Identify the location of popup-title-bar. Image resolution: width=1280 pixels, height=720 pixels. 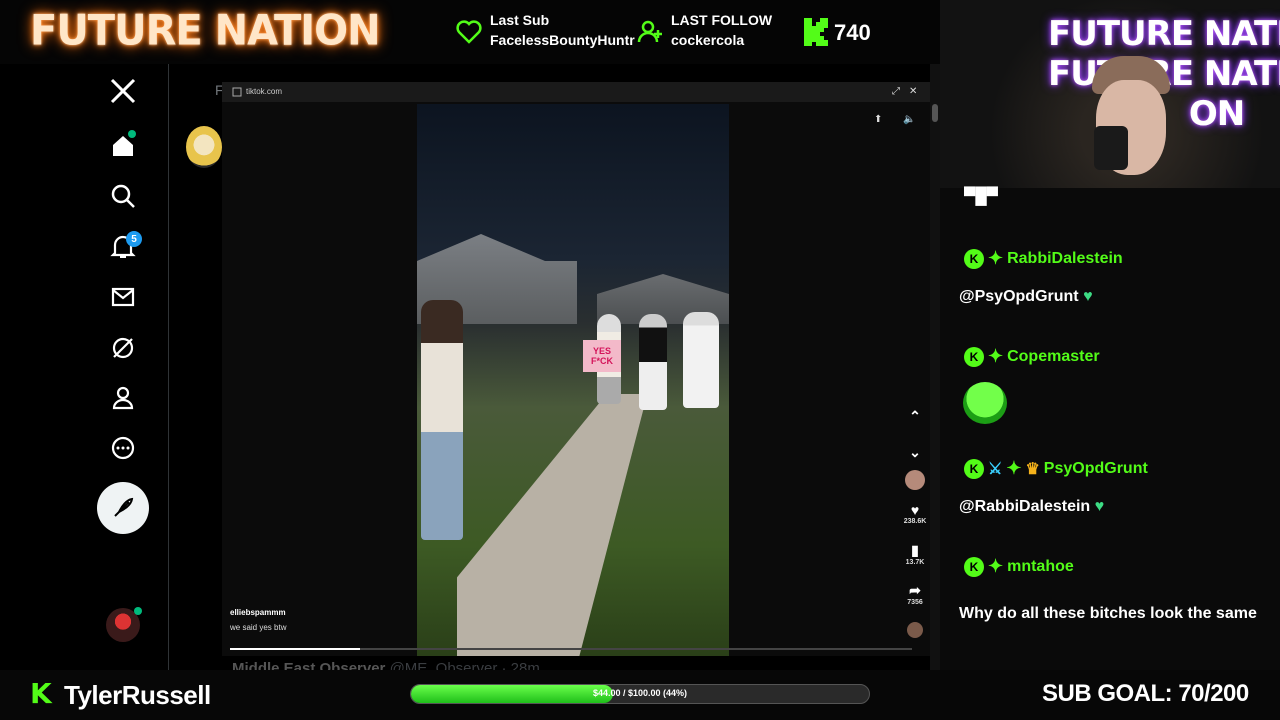
(576, 92).